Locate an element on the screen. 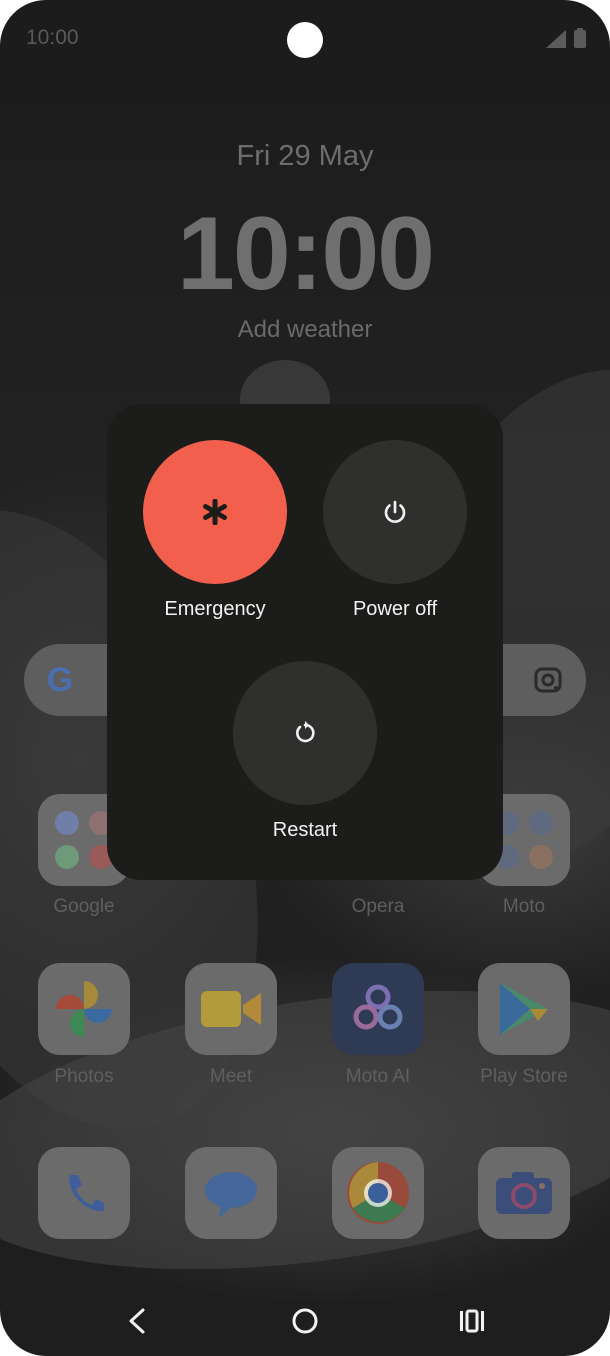  power-off-label: Power off is located at coordinates (395, 609).